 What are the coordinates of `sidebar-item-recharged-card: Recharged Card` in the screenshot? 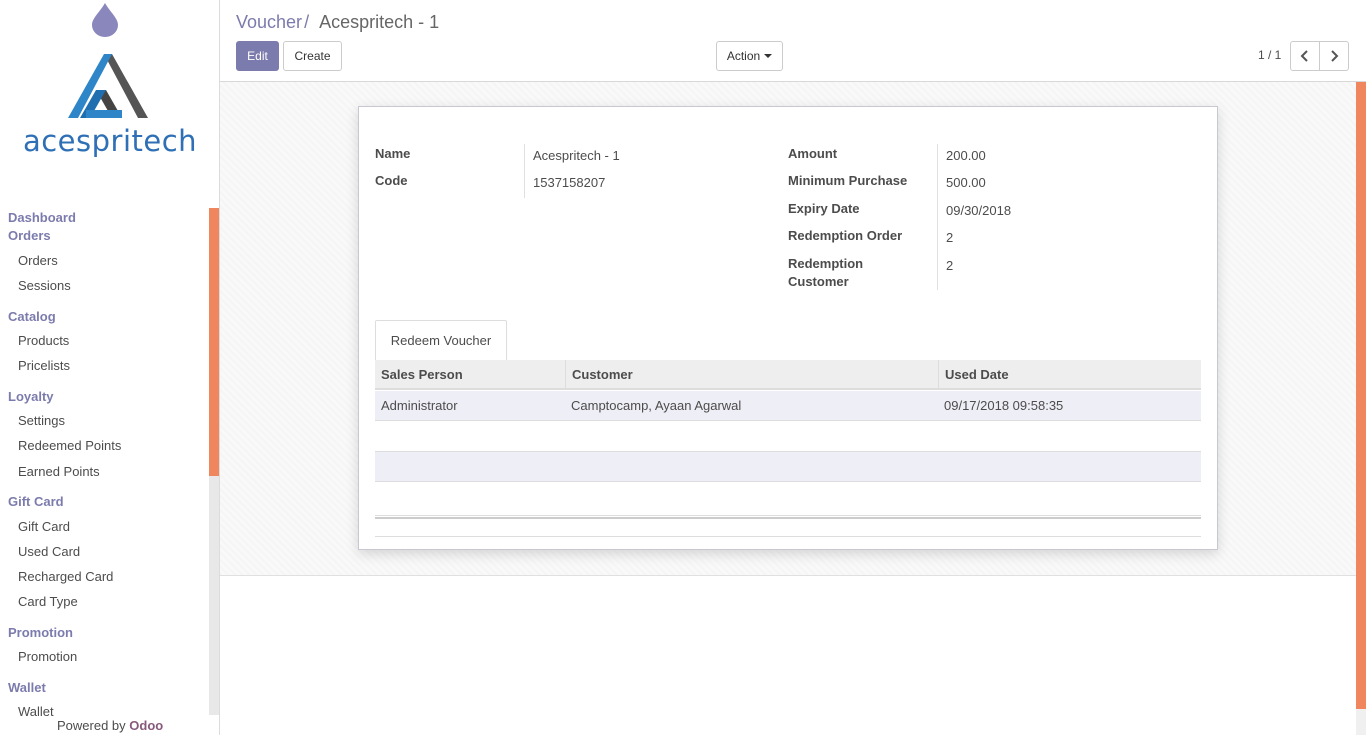 It's located at (56, 577).